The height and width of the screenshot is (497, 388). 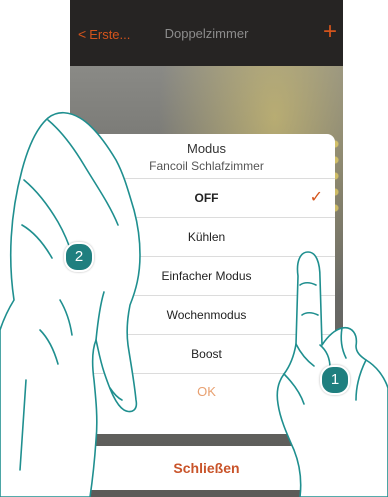 What do you see at coordinates (335, 380) in the screenshot?
I see `step-badge-1: 1` at bounding box center [335, 380].